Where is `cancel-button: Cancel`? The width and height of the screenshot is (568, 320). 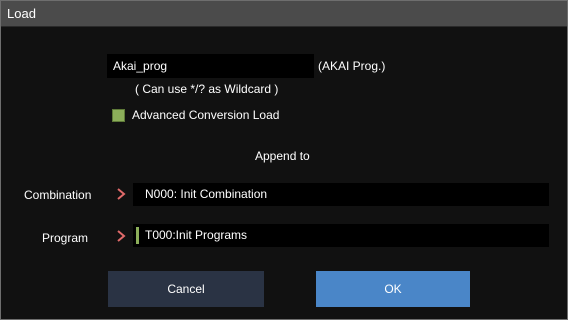 cancel-button: Cancel is located at coordinates (186, 289).